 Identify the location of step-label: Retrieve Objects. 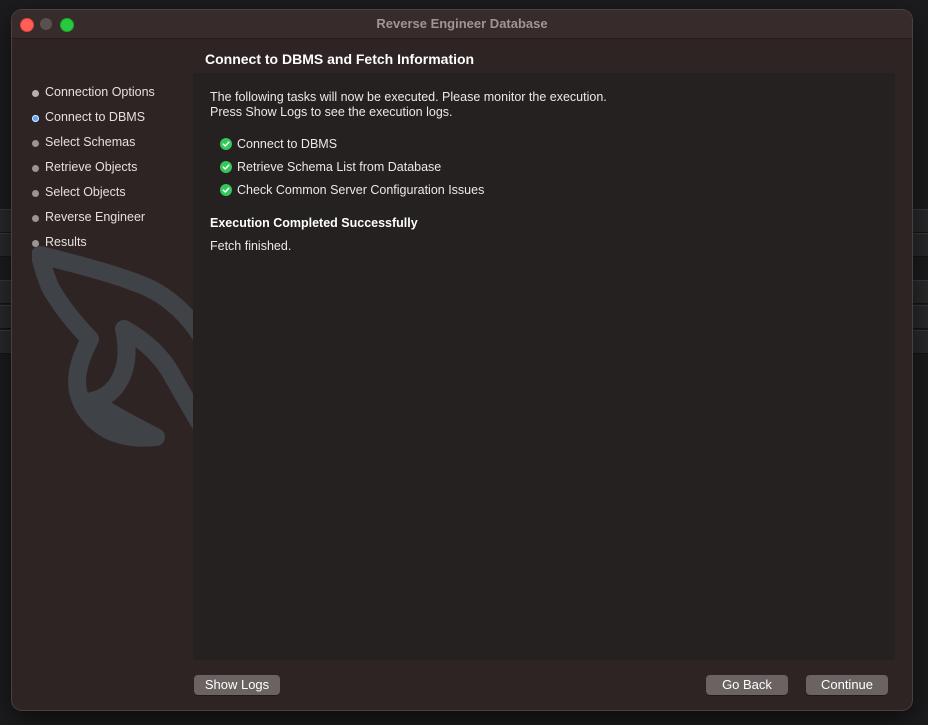
(91, 167).